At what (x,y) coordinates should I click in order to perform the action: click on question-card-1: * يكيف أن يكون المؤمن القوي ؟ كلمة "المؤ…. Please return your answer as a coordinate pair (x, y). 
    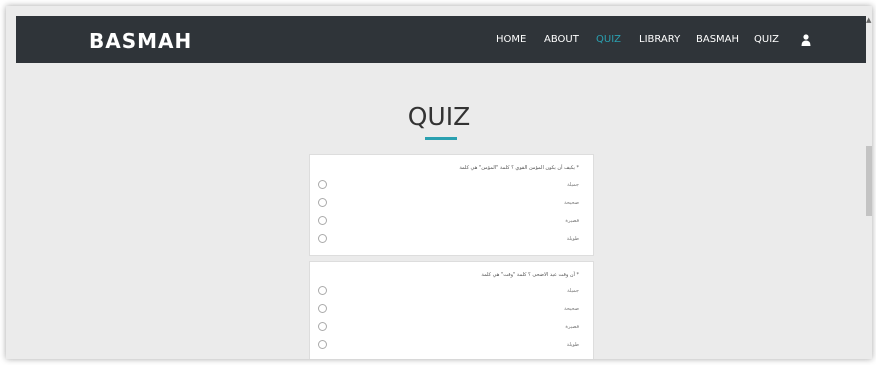
    Looking at the image, I should click on (451, 205).